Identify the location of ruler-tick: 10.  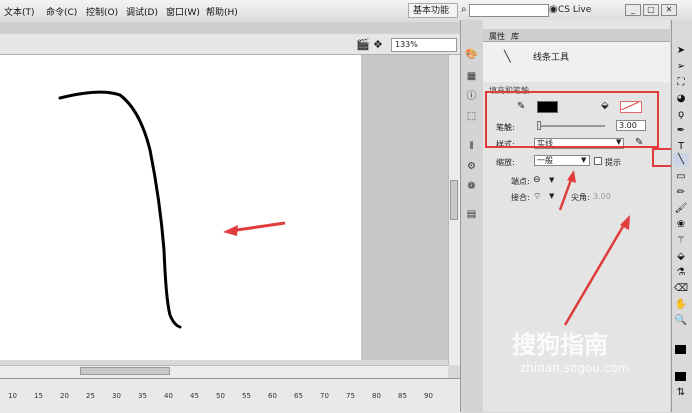
(12, 396).